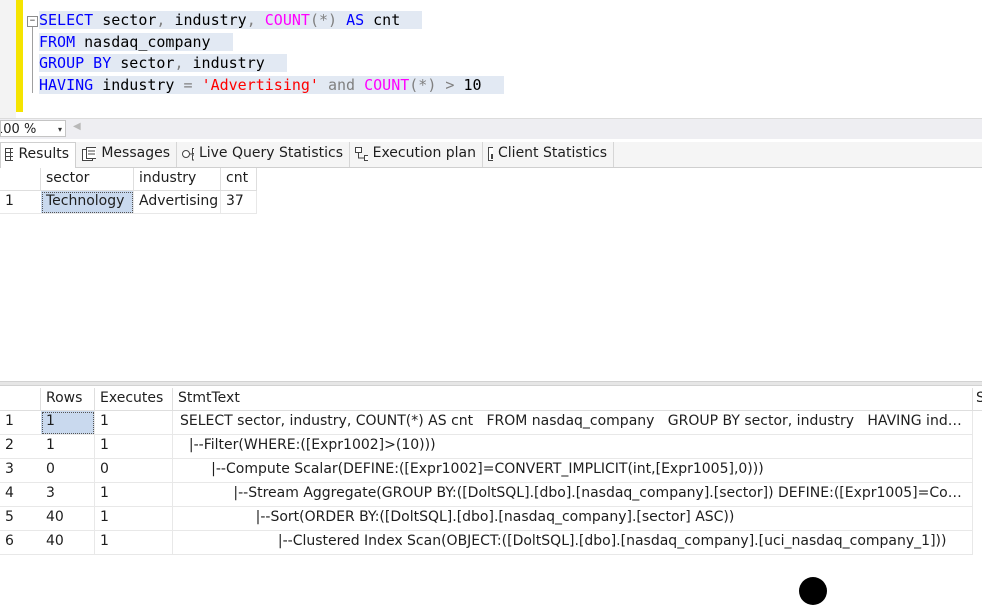  What do you see at coordinates (143, 41) in the screenshot?
I see `code-token: nasdaq_company` at bounding box center [143, 41].